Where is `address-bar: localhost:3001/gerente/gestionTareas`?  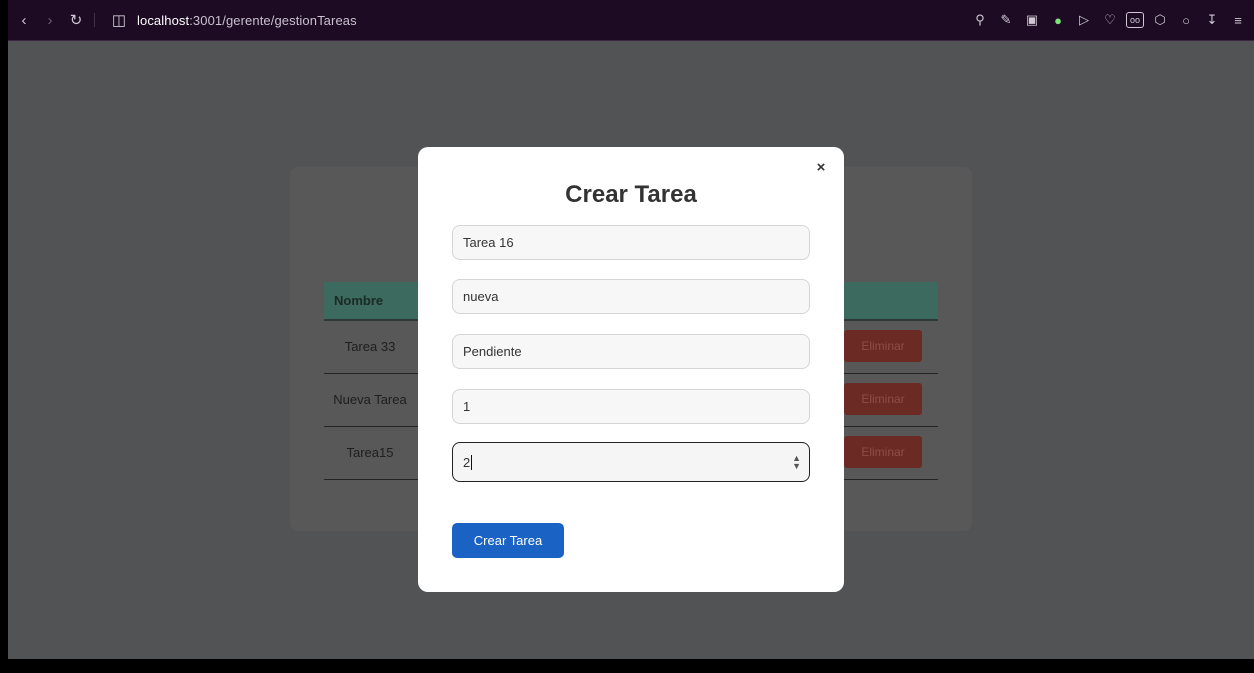 address-bar: localhost:3001/gerente/gestionTareas is located at coordinates (247, 20).